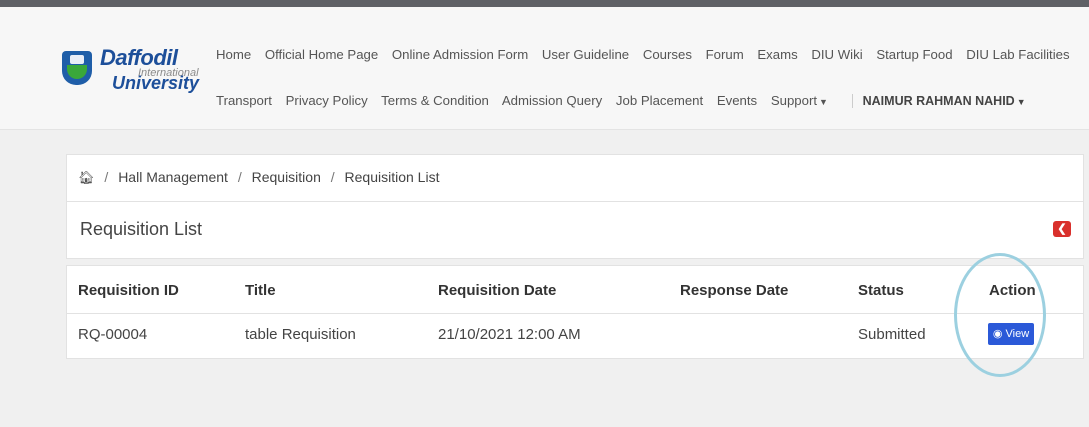  I want to click on page-title-bar: Requisition List ❮, so click(575, 230).